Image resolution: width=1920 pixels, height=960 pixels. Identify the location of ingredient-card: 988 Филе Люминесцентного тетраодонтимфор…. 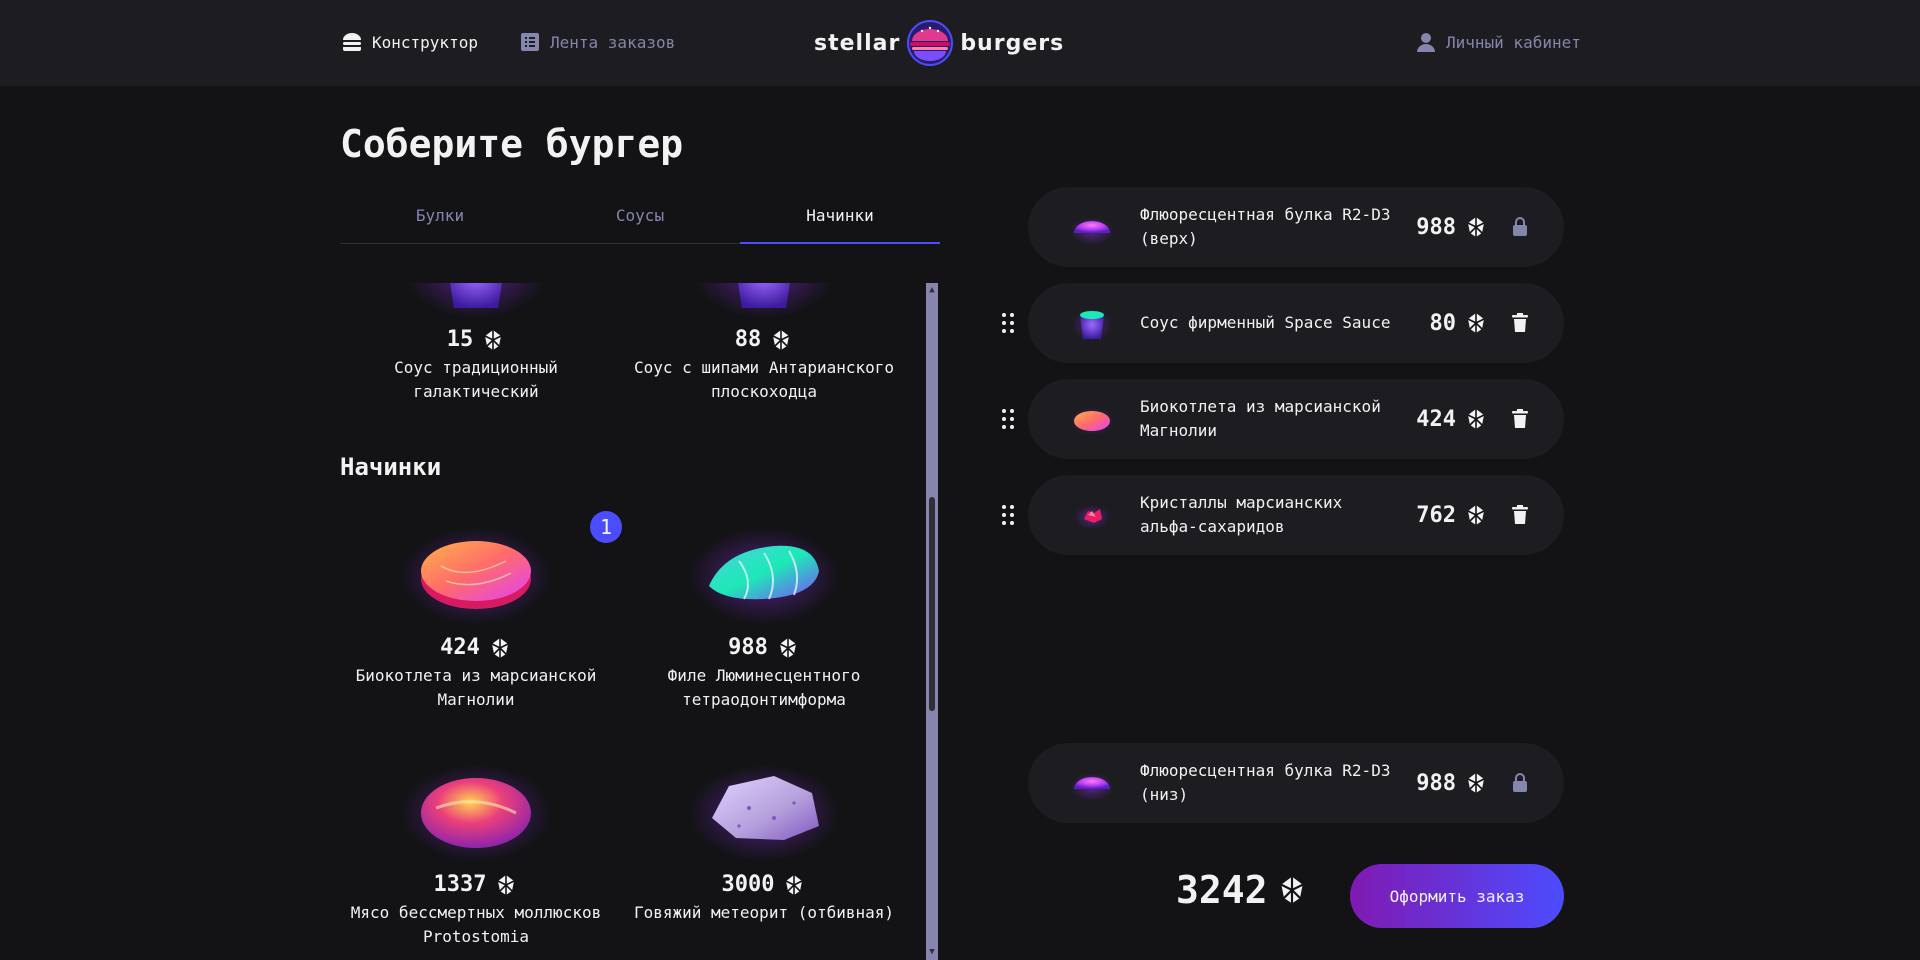
(764, 611).